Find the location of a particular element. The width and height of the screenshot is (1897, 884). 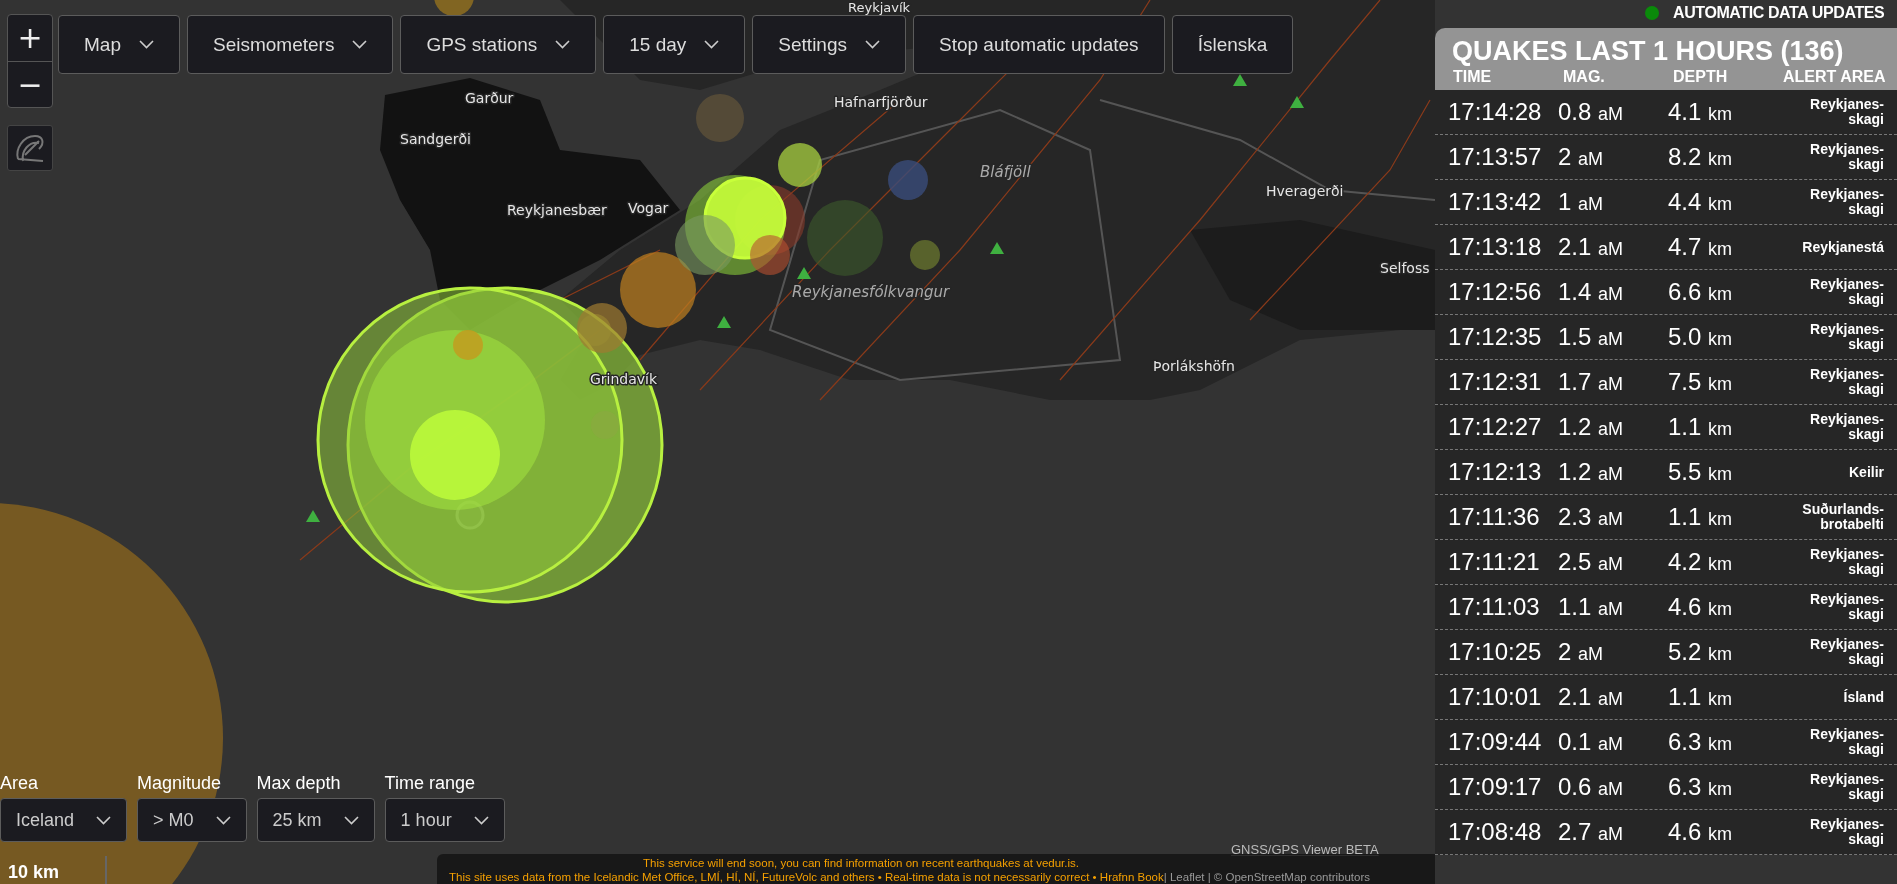

time-cell-text: 17:12:13 is located at coordinates (1495, 472).